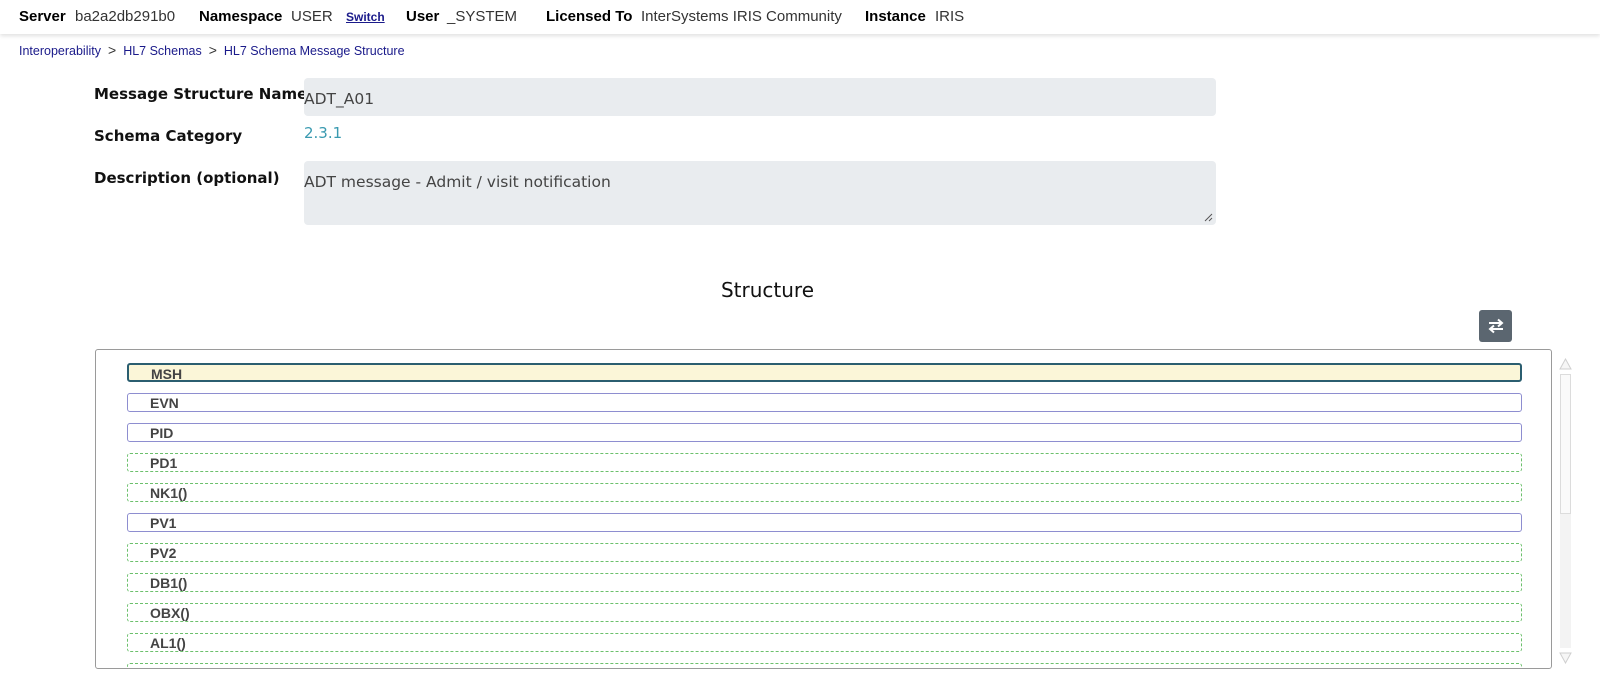  Describe the element at coordinates (168, 643) in the screenshot. I see `segment-label: AL1()` at that location.